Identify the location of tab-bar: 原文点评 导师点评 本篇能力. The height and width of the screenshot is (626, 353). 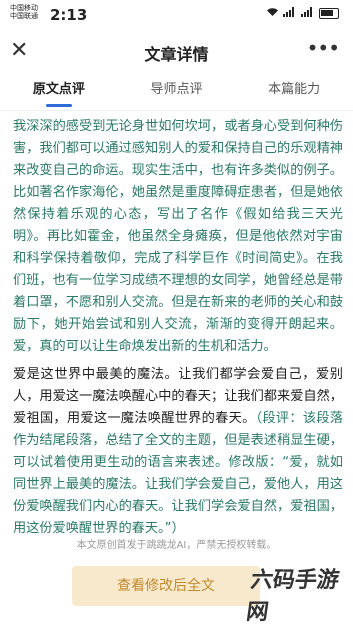
(176, 91).